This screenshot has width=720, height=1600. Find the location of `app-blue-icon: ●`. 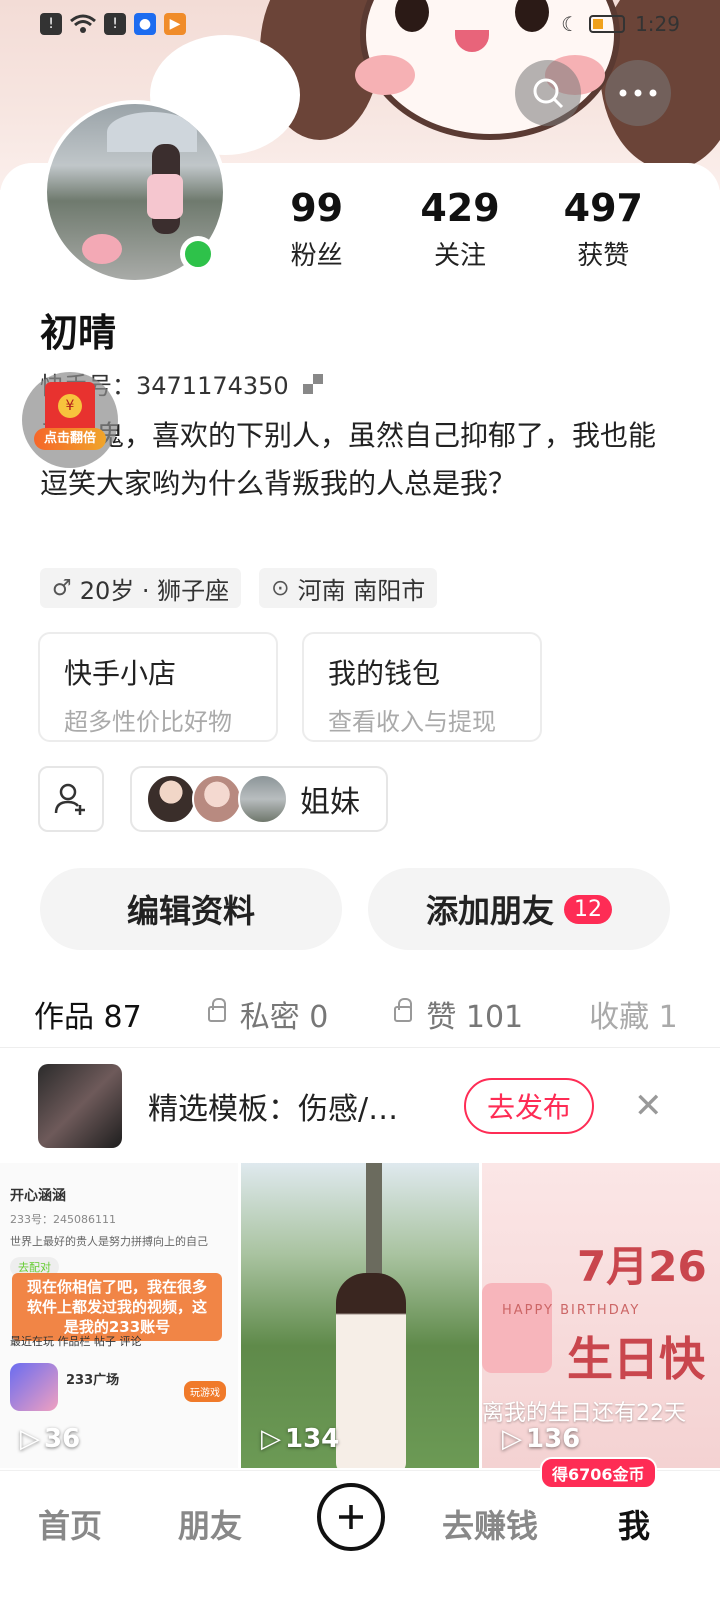

app-blue-icon: ● is located at coordinates (145, 24).